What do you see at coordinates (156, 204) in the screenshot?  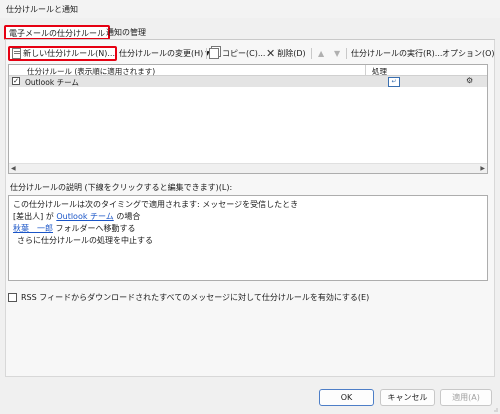 I see `description-line: この仕分けルールは次のタイミングで適用されます: メッセージを受信したとき` at bounding box center [156, 204].